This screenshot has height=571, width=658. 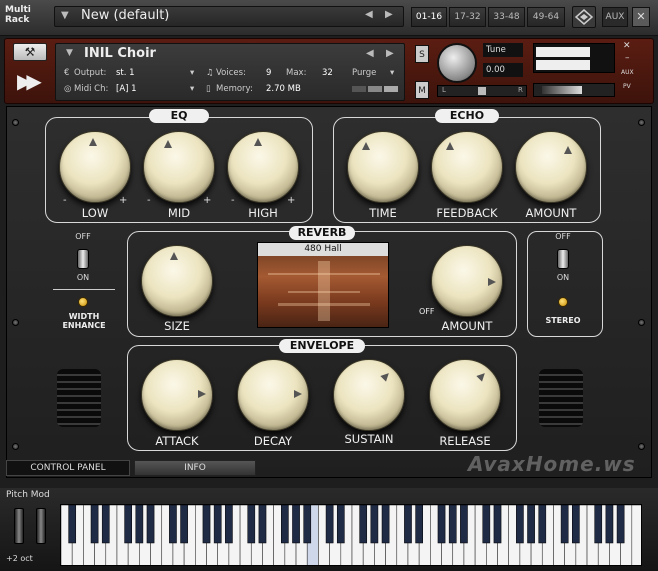 What do you see at coordinates (627, 46) in the screenshot?
I see `close-instrument-icon: ✕` at bounding box center [627, 46].